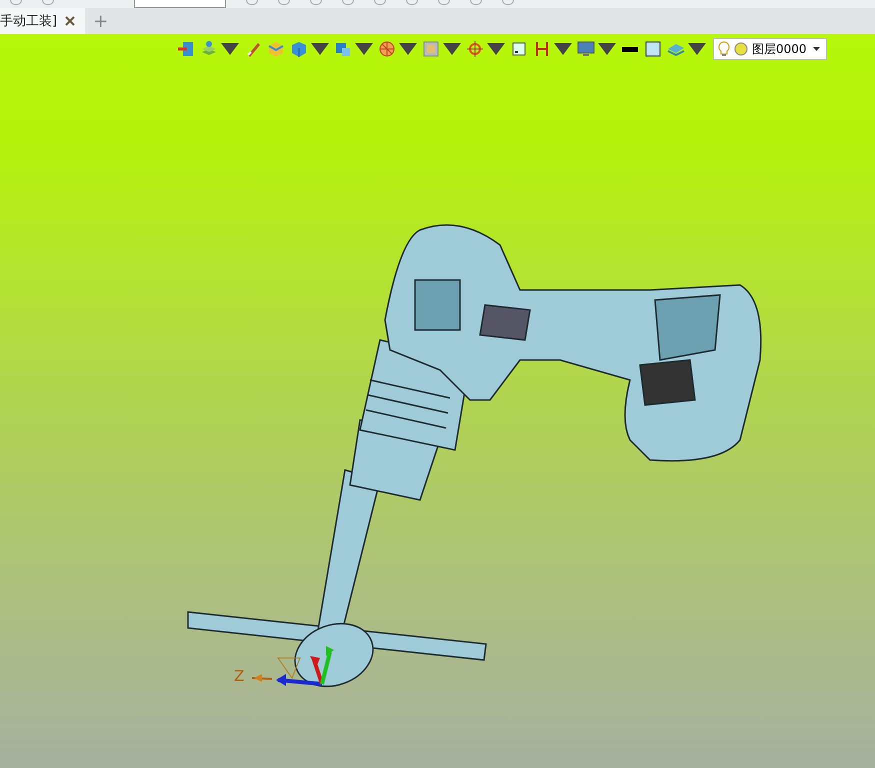 This screenshot has height=768, width=875. Describe the element at coordinates (653, 49) in the screenshot. I see `fill-tool-icon` at that location.